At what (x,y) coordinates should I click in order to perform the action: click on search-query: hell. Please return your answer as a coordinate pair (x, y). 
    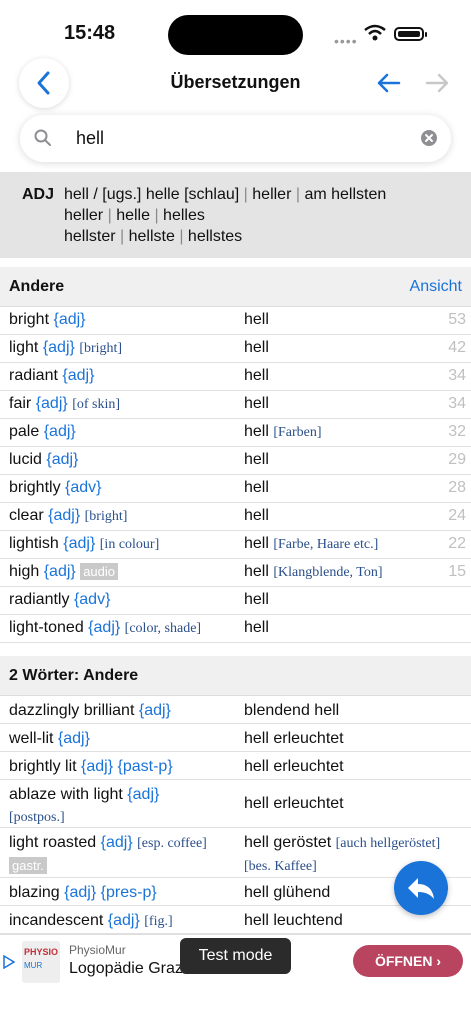
    Looking at the image, I should click on (90, 138).